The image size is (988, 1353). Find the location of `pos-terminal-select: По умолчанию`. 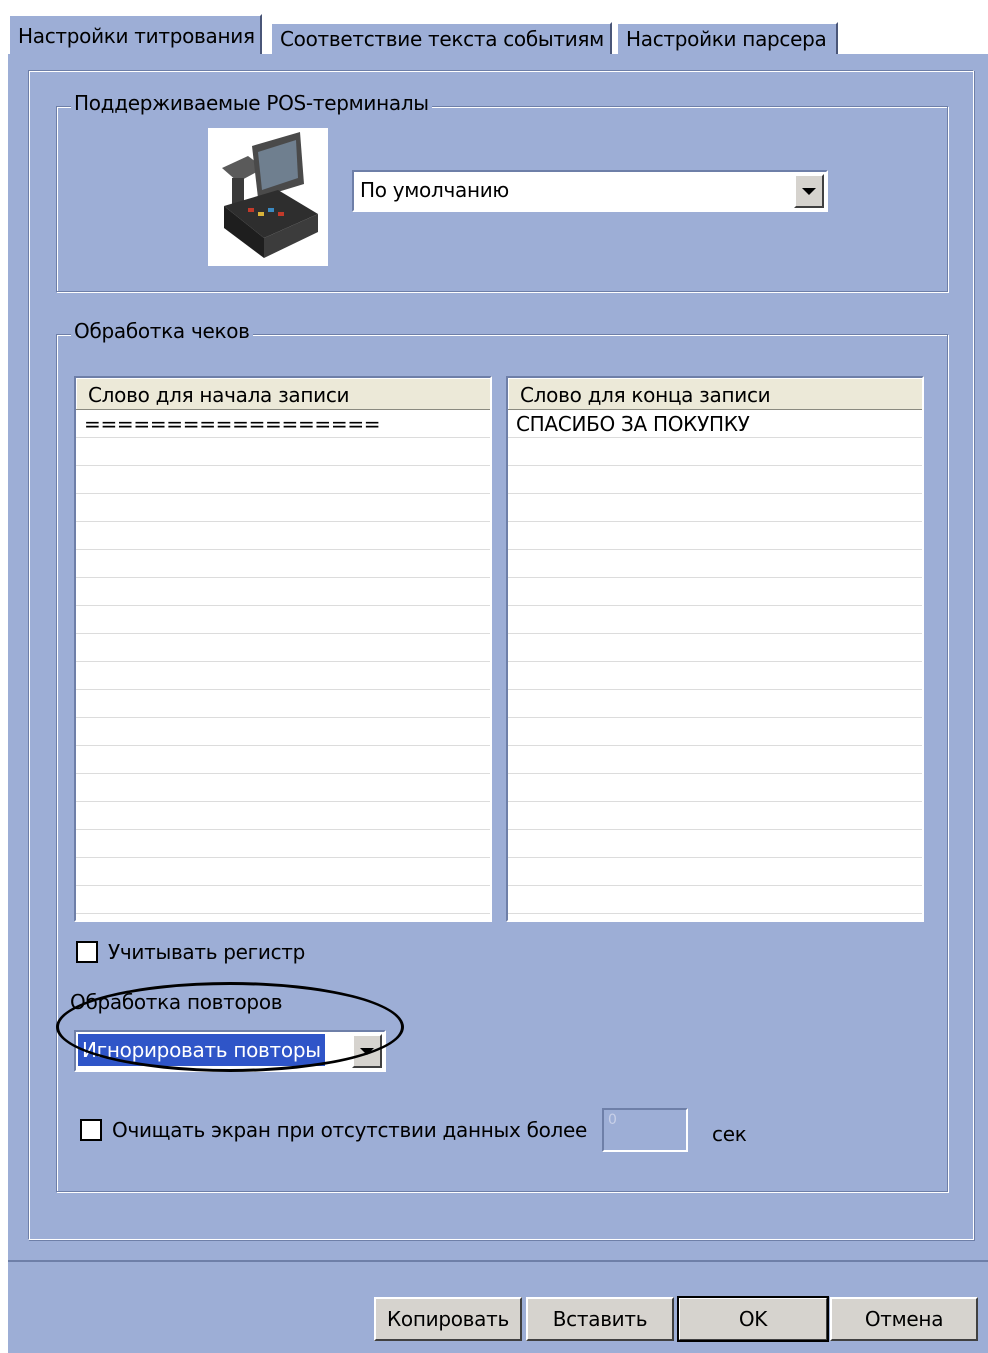

pos-terminal-select: По умолчанию is located at coordinates (590, 191).